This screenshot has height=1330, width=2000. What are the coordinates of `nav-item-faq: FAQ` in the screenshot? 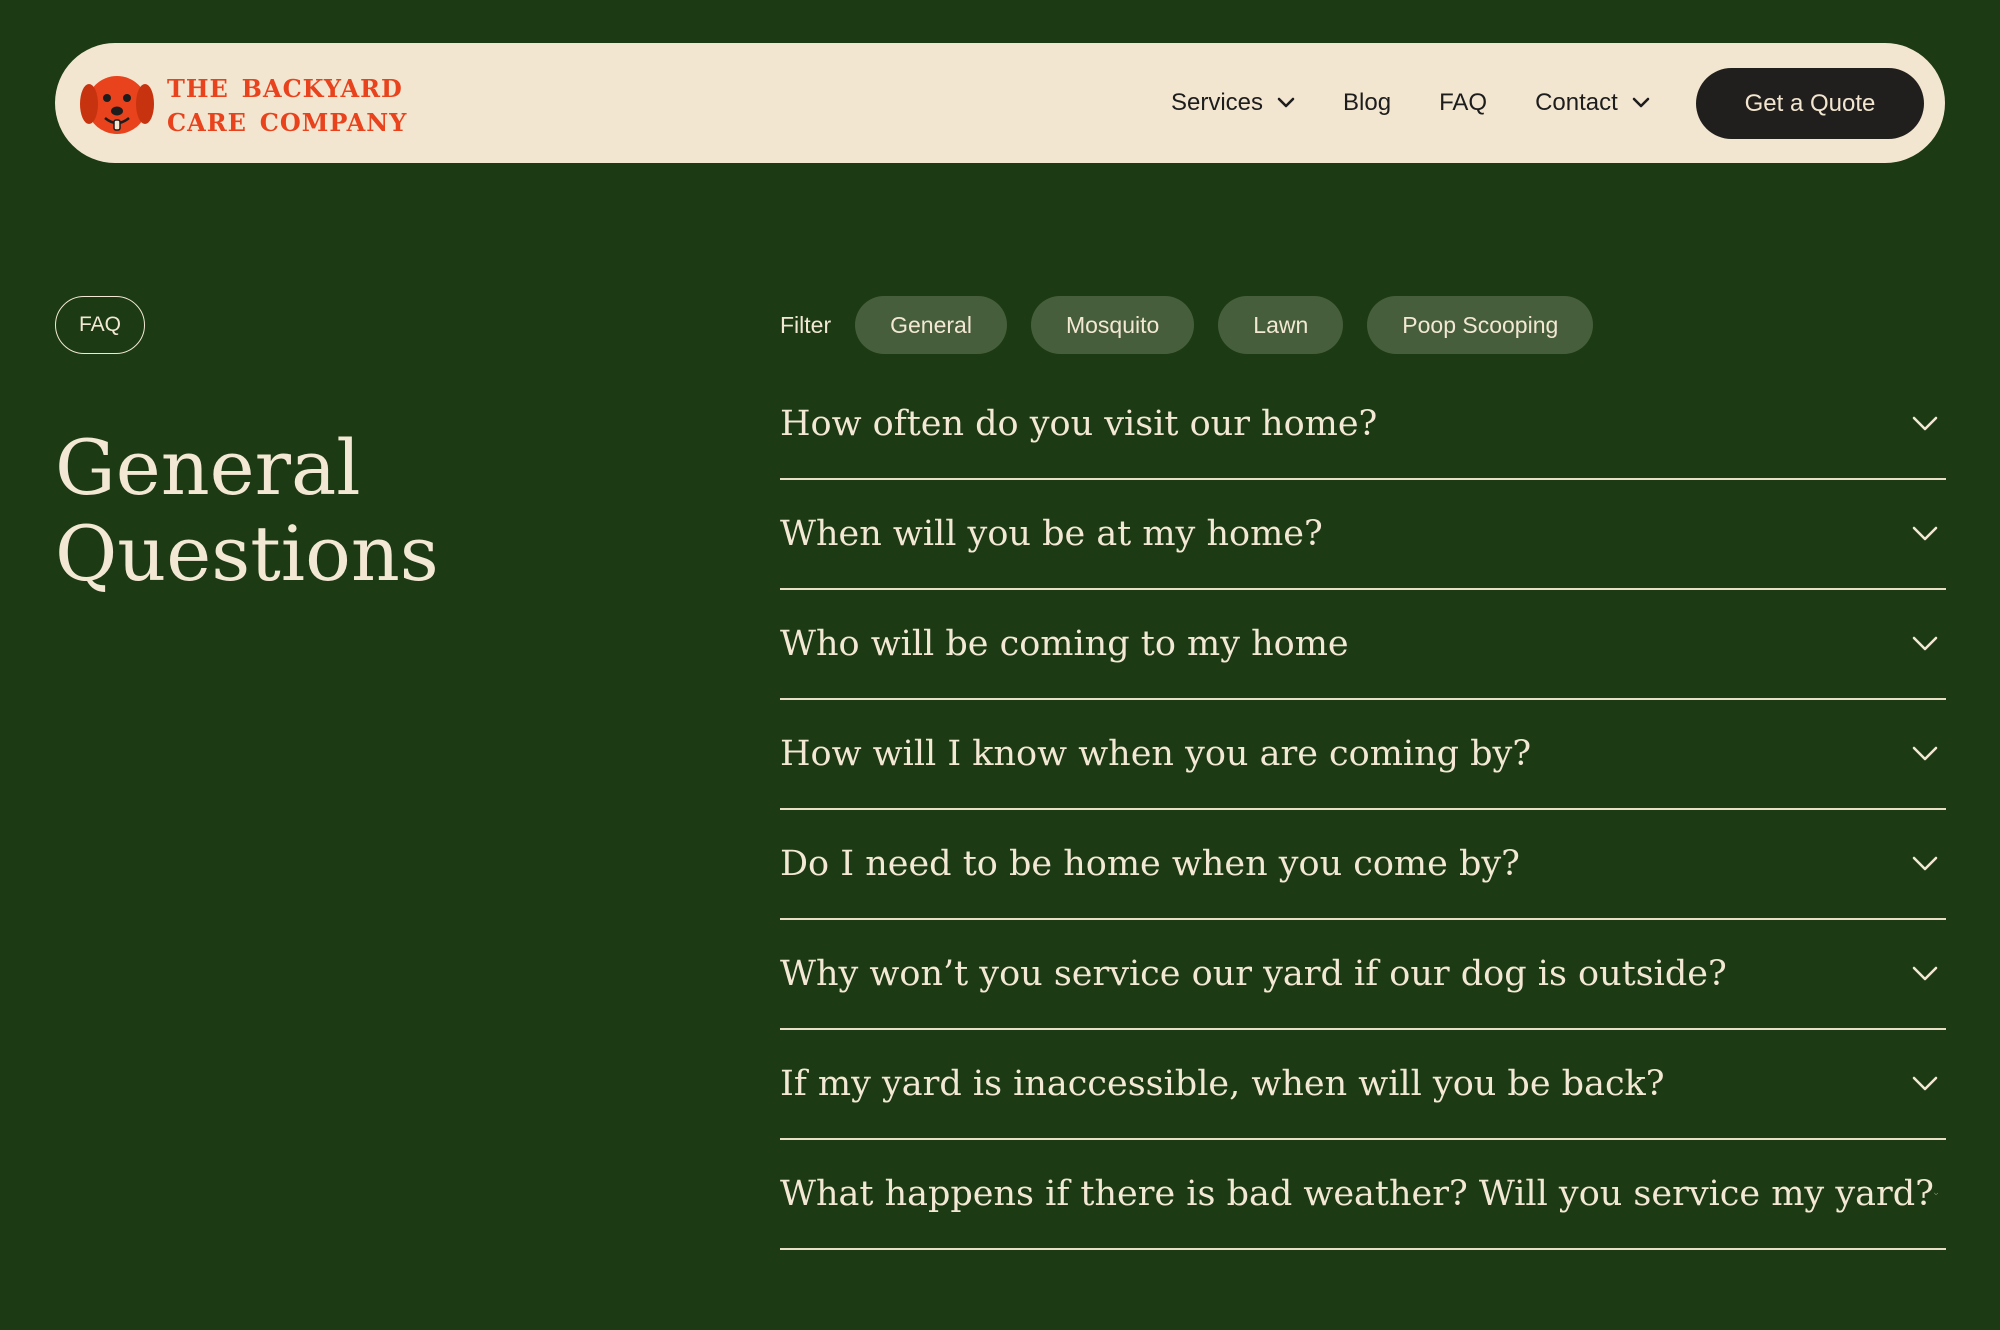 It's located at (1463, 103).